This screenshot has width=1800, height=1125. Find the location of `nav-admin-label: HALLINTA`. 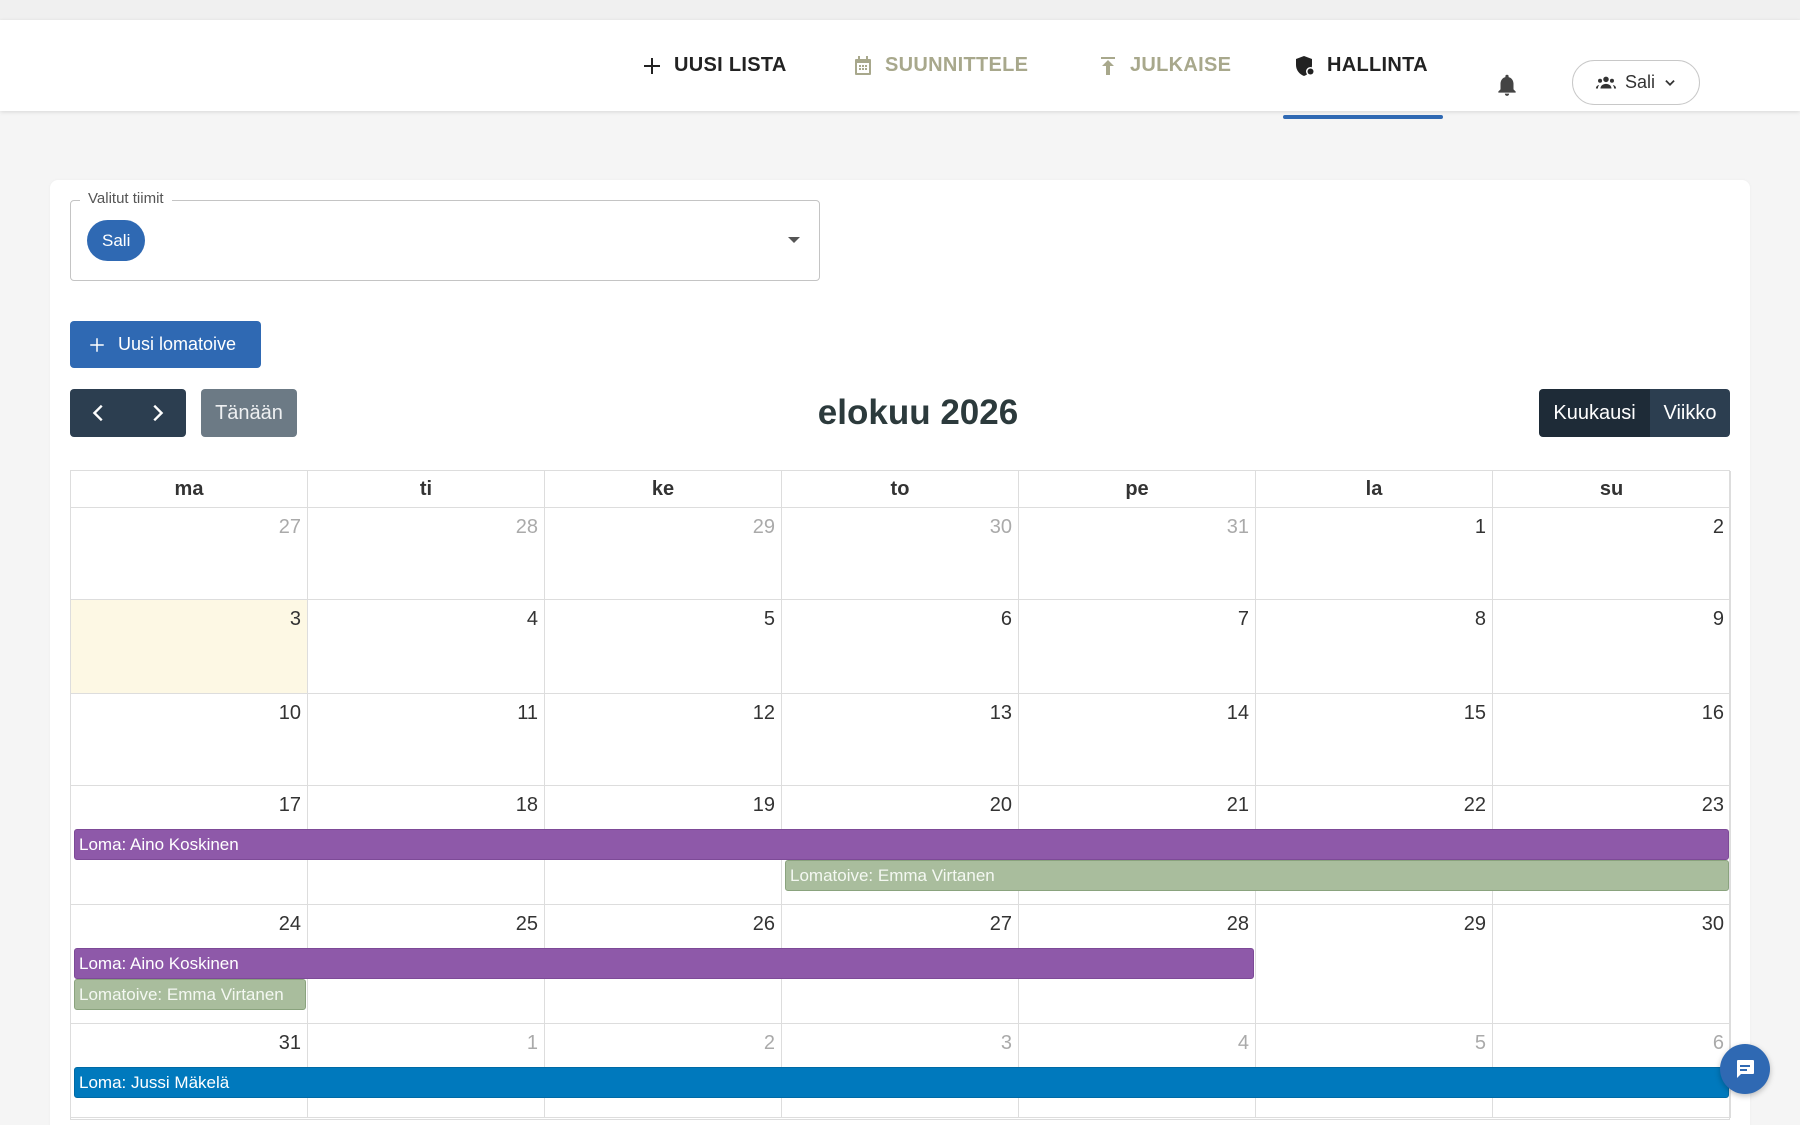

nav-admin-label: HALLINTA is located at coordinates (1377, 65).